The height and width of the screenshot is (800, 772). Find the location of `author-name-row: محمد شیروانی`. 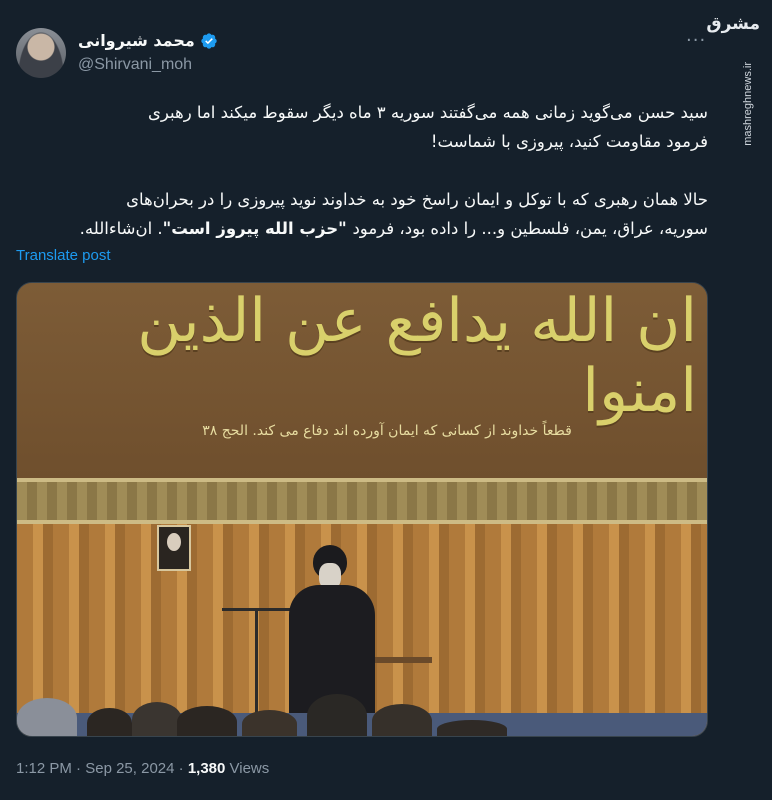

author-name-row: محمد شیروانی is located at coordinates (148, 40).